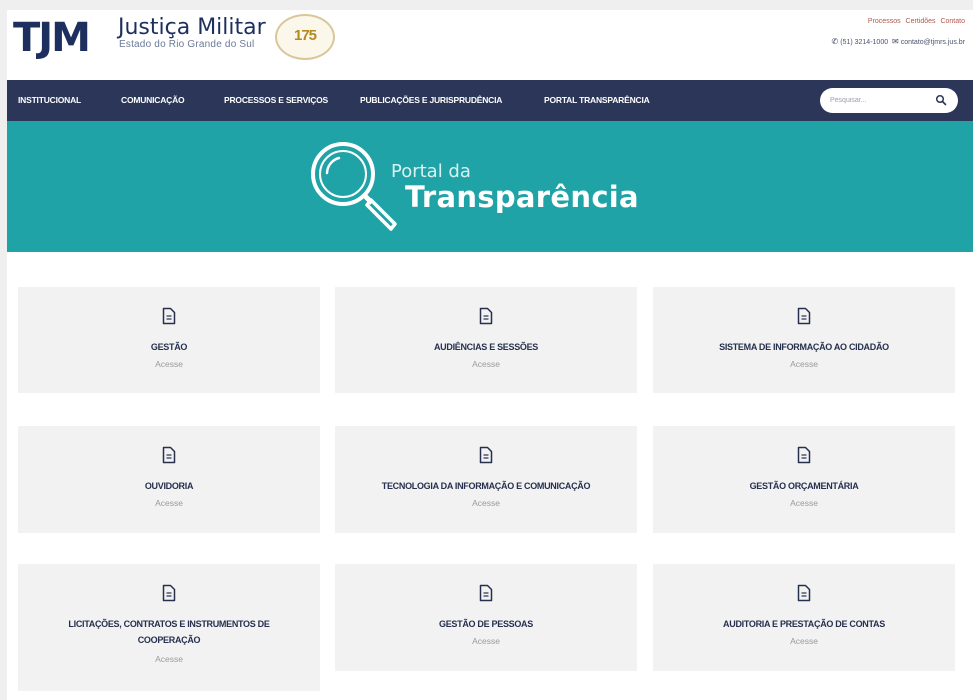 The image size is (973, 700). Describe the element at coordinates (187, 44) in the screenshot. I see `org-subtitle: Estado do Rio Grande do Sul` at that location.